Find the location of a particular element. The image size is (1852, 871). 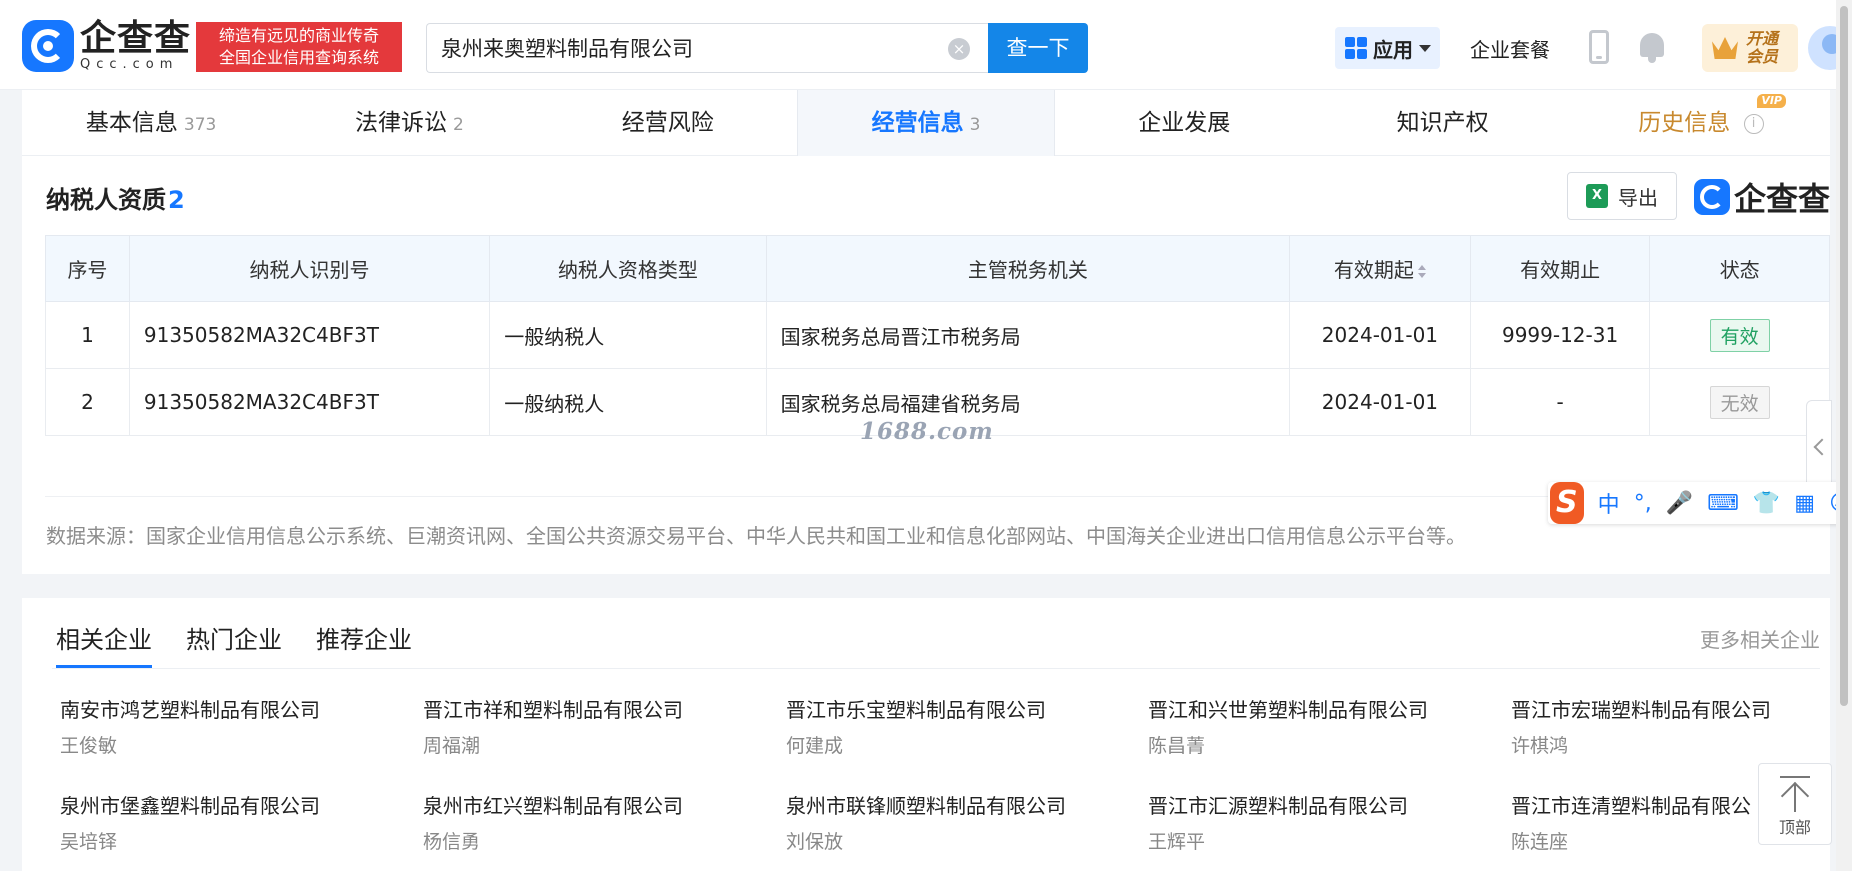

tab-ip: 知识产权 is located at coordinates (1442, 123).